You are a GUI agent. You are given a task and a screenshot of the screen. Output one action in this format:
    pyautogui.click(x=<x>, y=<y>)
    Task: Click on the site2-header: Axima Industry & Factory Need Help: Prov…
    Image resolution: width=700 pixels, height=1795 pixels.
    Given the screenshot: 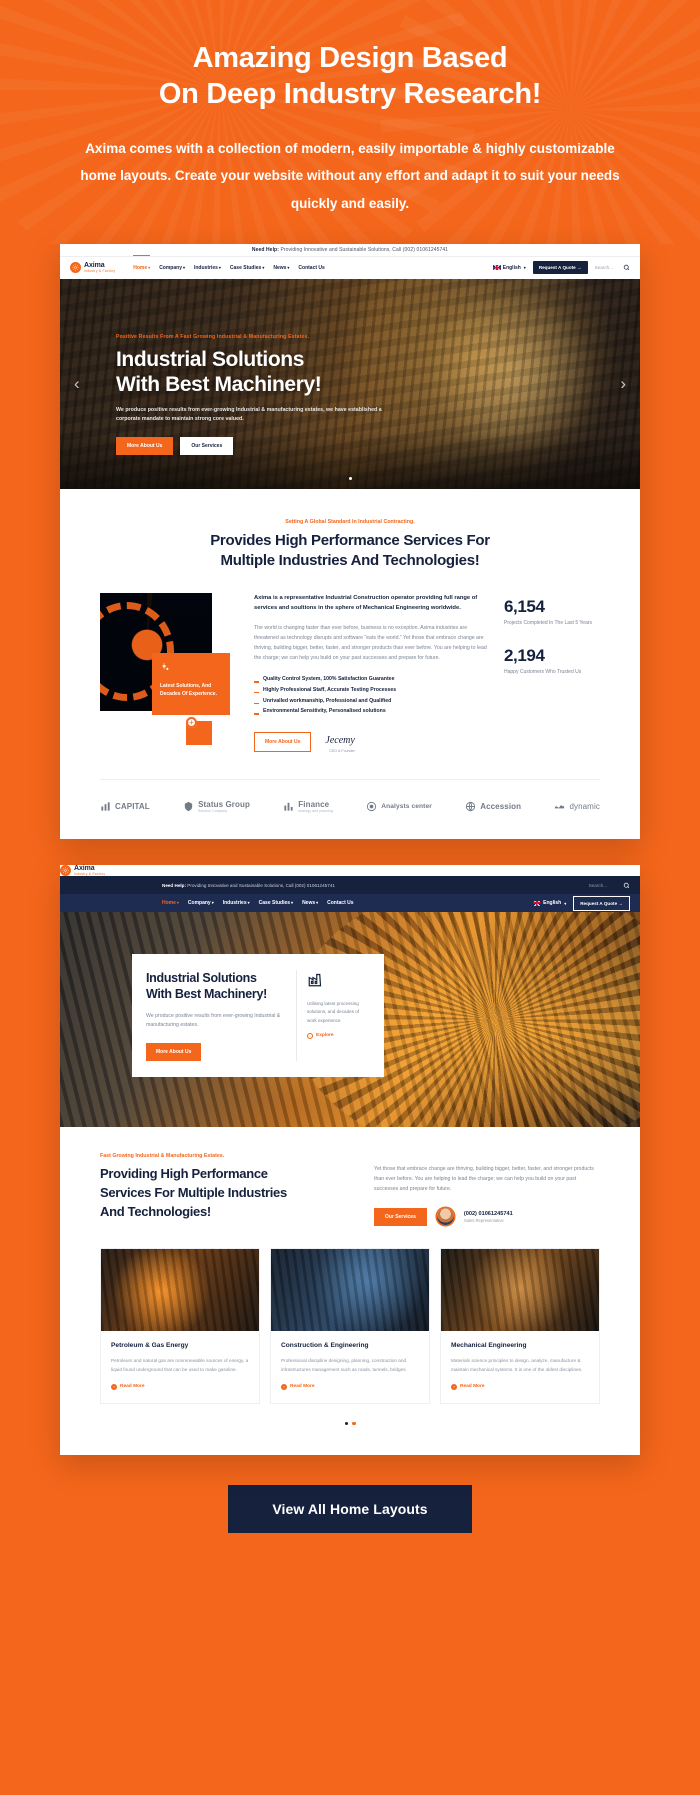 What is the action you would take?
    pyautogui.click(x=350, y=889)
    